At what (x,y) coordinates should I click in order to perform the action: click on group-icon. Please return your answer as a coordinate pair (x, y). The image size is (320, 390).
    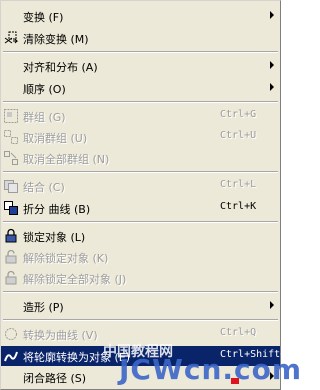
    Looking at the image, I should click on (11, 116).